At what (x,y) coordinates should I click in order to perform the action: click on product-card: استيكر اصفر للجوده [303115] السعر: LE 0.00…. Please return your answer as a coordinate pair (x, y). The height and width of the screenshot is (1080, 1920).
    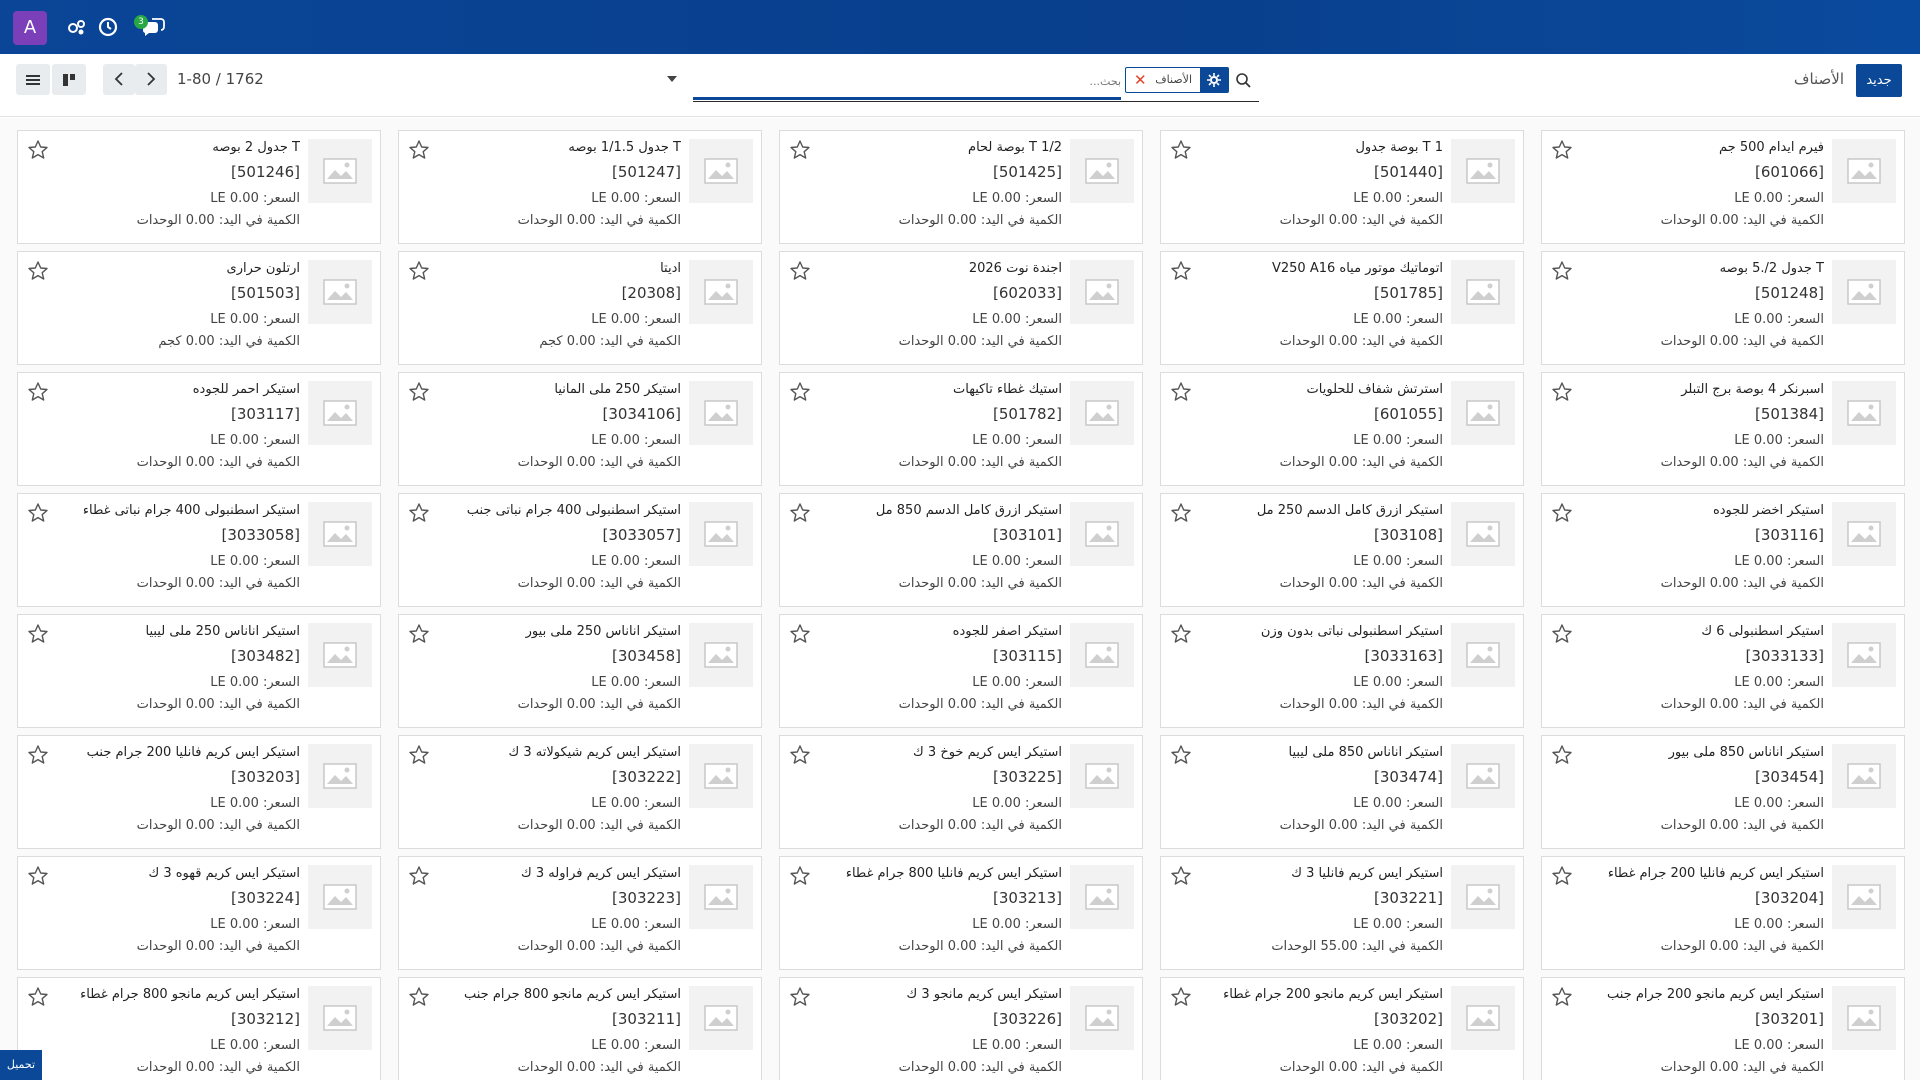
    Looking at the image, I should click on (961, 671).